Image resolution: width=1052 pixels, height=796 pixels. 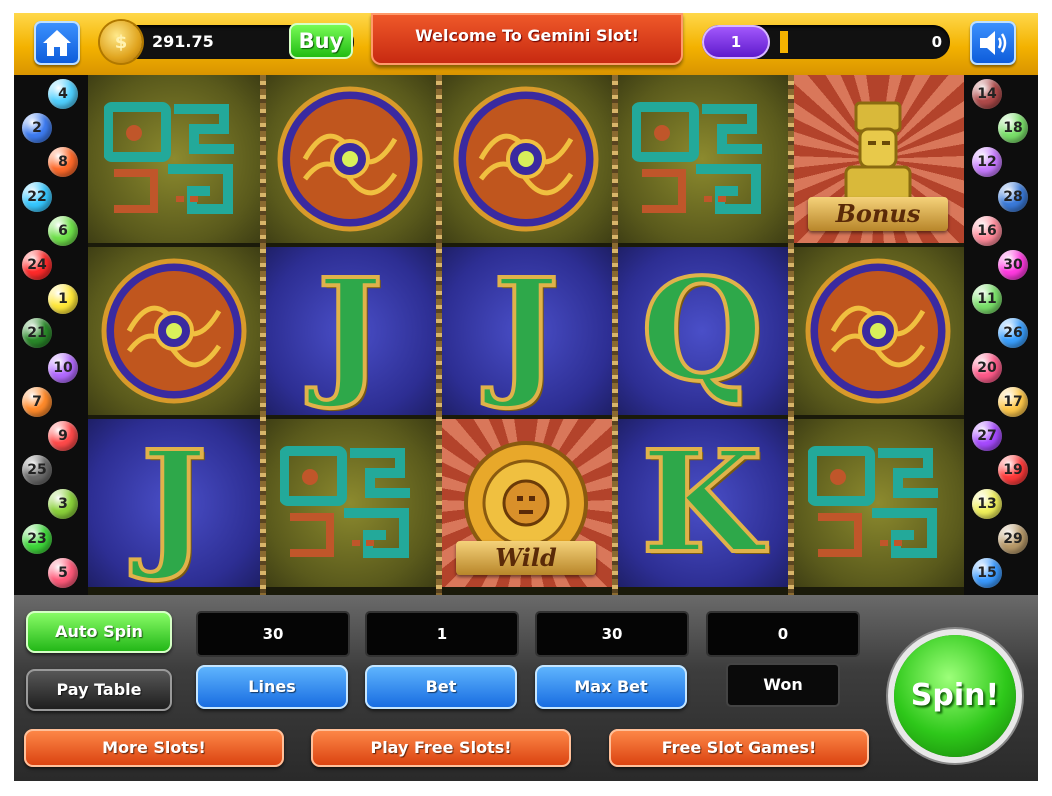 I want to click on won-label: Won, so click(x=783, y=685).